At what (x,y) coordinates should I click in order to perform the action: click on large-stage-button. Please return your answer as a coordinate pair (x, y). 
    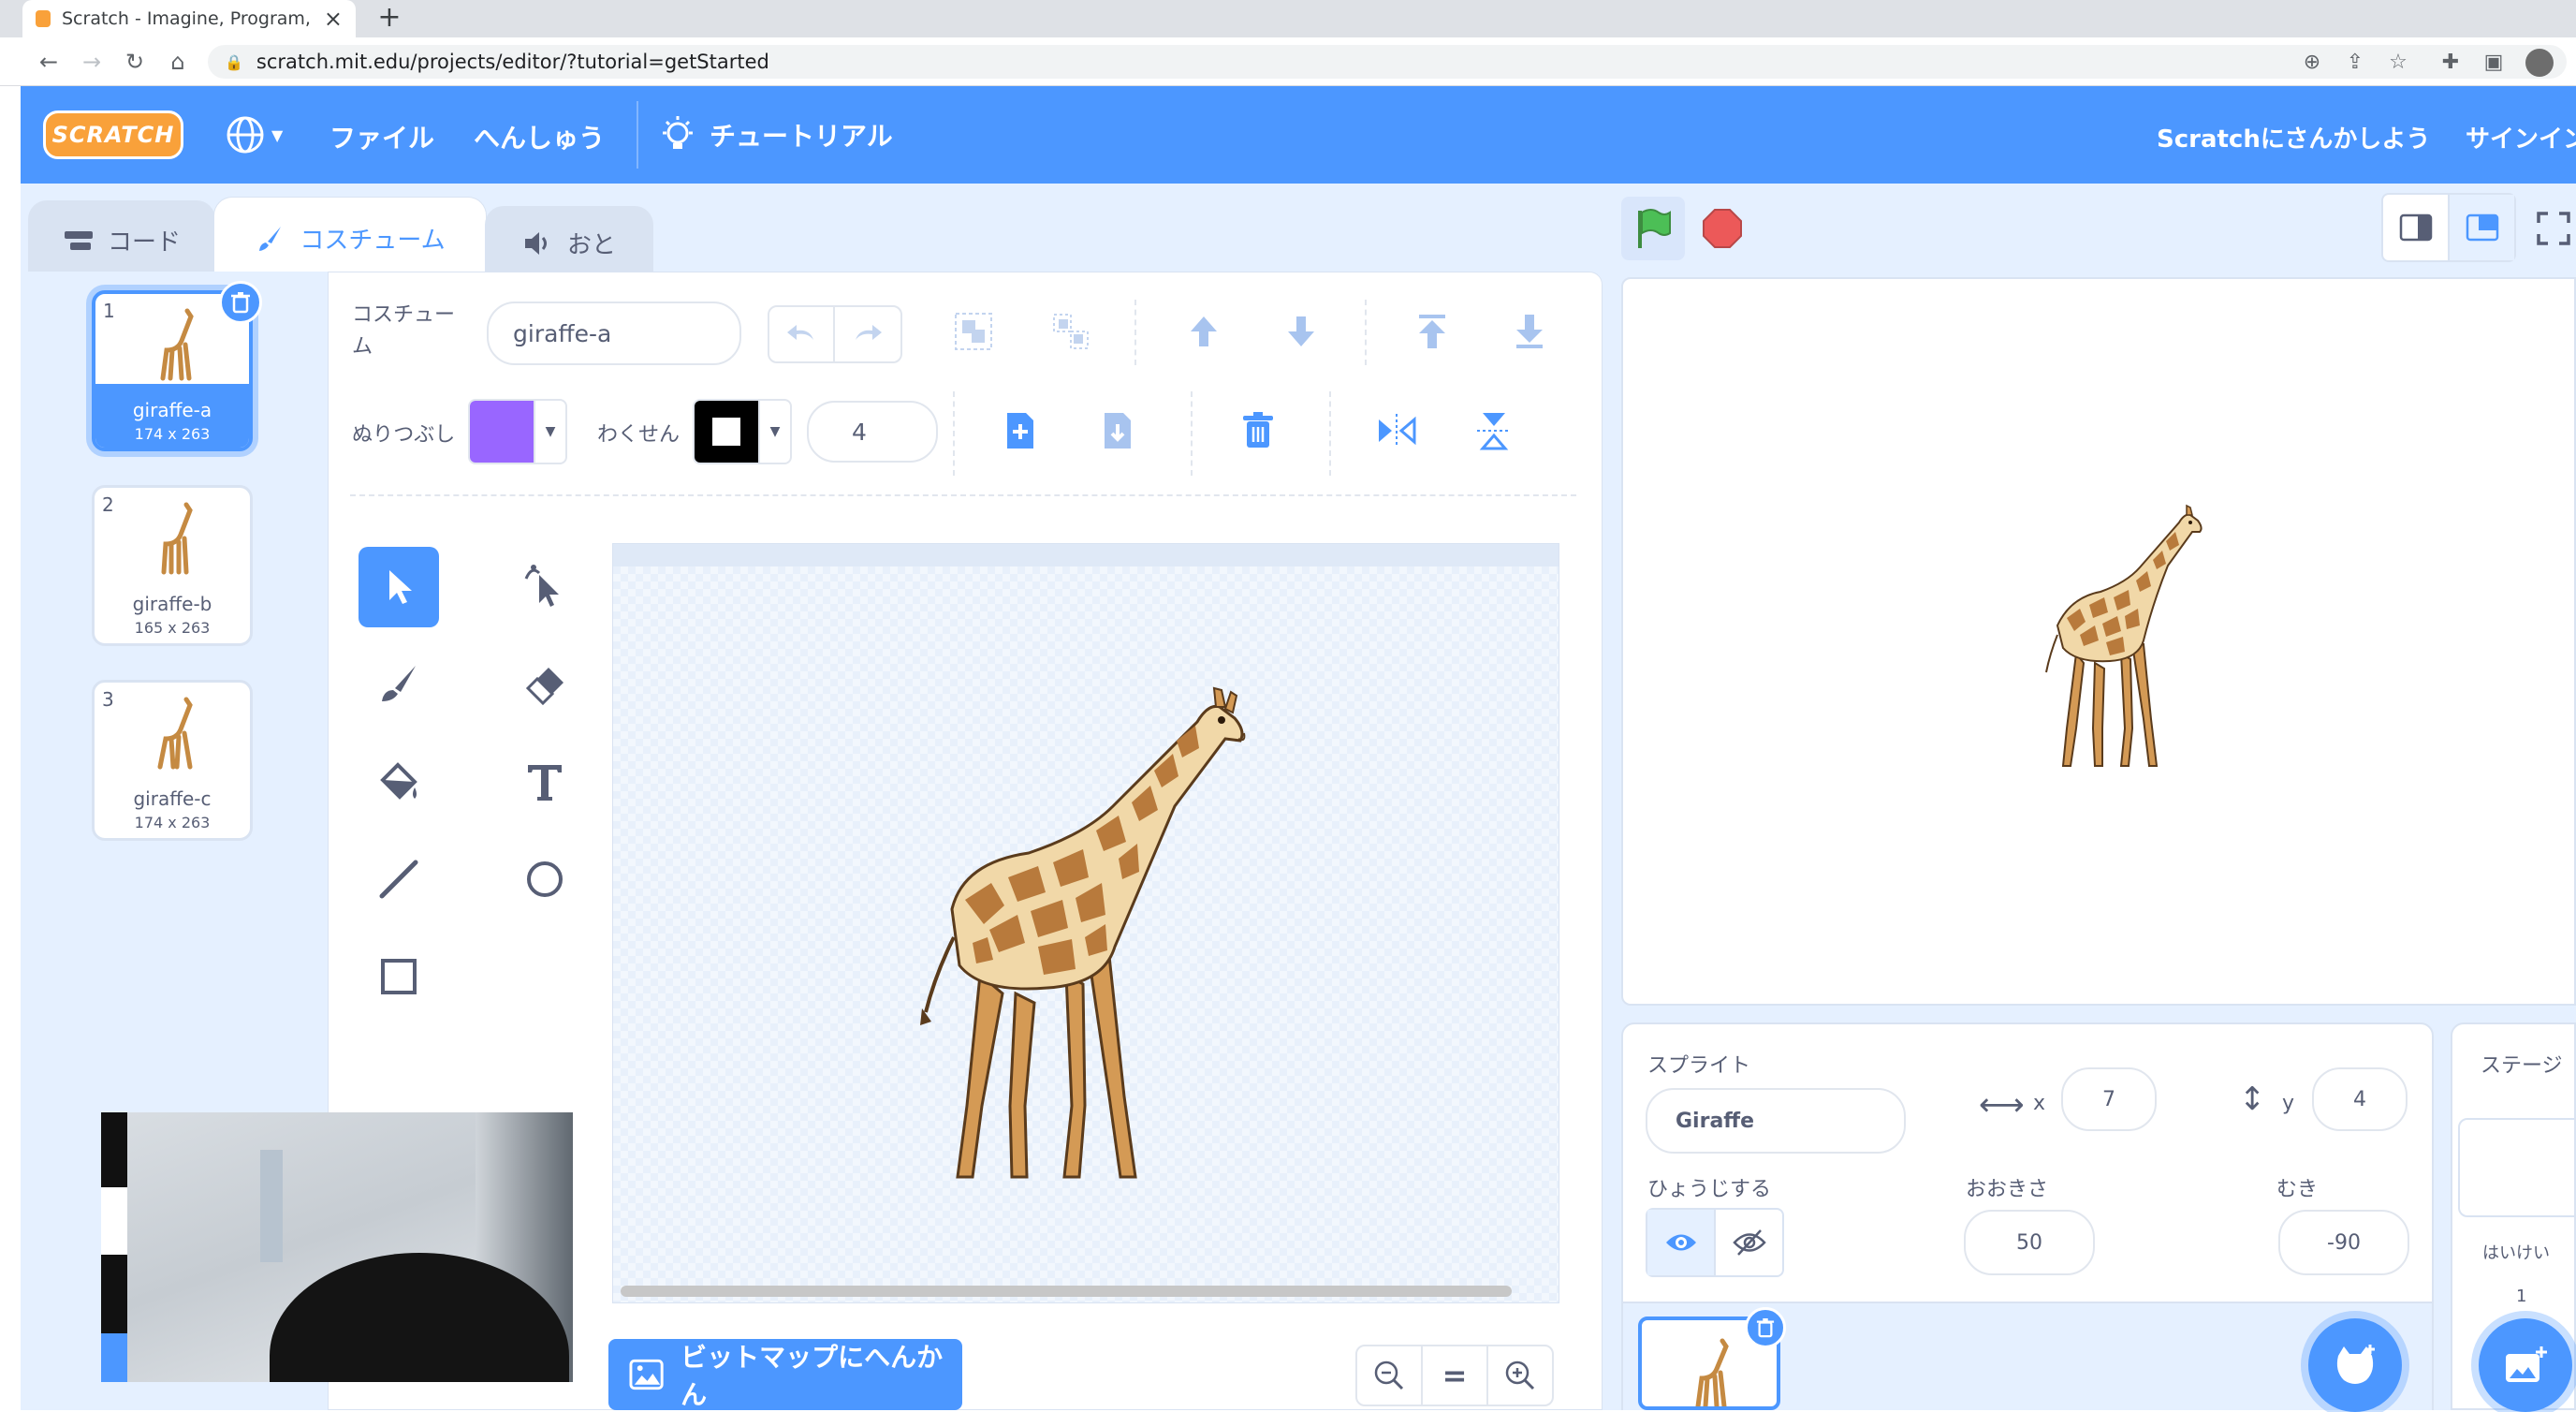
    Looking at the image, I should click on (2482, 228).